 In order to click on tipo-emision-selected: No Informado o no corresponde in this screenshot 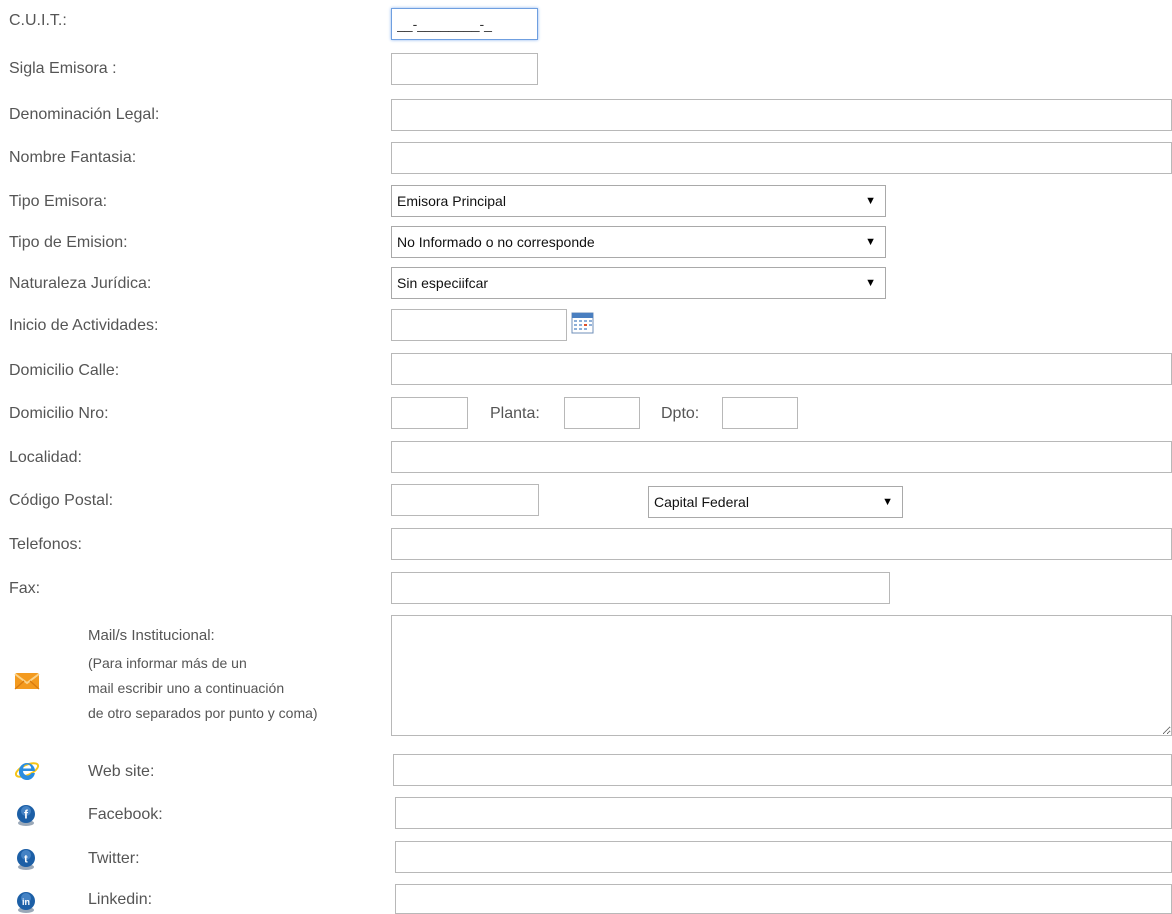, I will do `click(496, 242)`.